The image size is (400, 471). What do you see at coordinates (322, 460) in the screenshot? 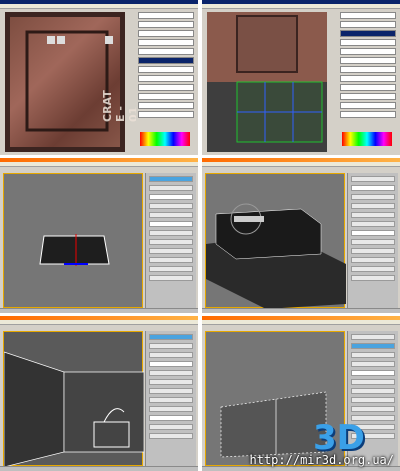
I see `website-url-watermark: http://mir3d.org.ua/` at bounding box center [322, 460].